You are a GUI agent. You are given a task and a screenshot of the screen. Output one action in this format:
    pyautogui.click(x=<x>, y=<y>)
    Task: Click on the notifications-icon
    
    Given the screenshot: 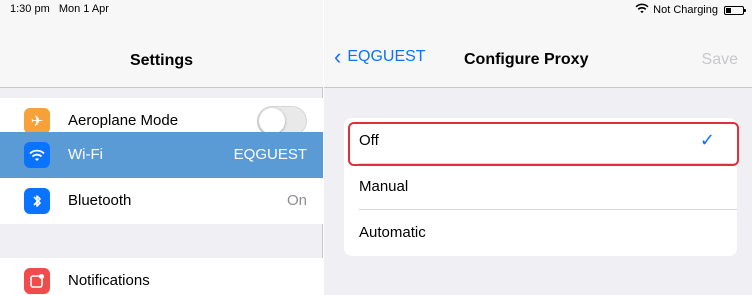 What is the action you would take?
    pyautogui.click(x=37, y=281)
    